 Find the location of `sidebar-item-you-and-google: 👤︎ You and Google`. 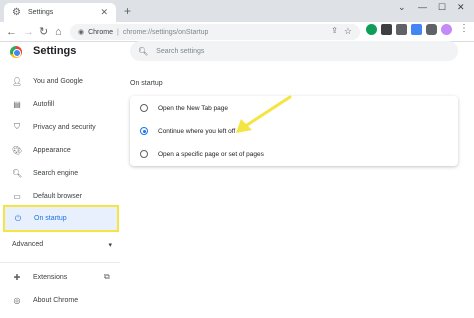

sidebar-item-you-and-google: 👤︎ You and Google is located at coordinates (60, 81).